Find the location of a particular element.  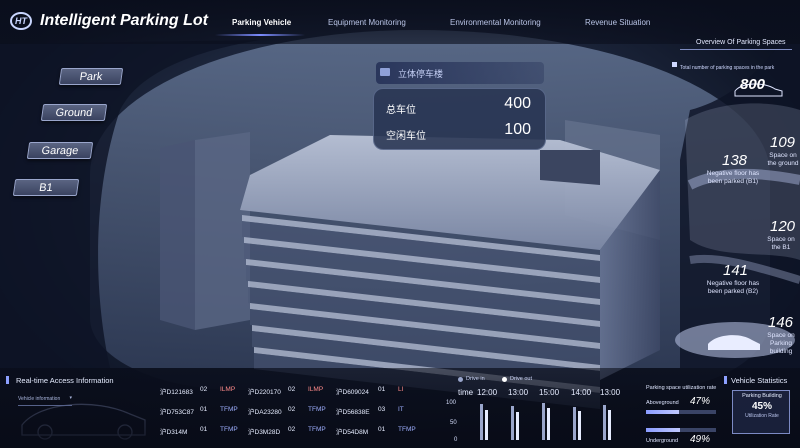

legend-drive-in: Drive in is located at coordinates (475, 379).